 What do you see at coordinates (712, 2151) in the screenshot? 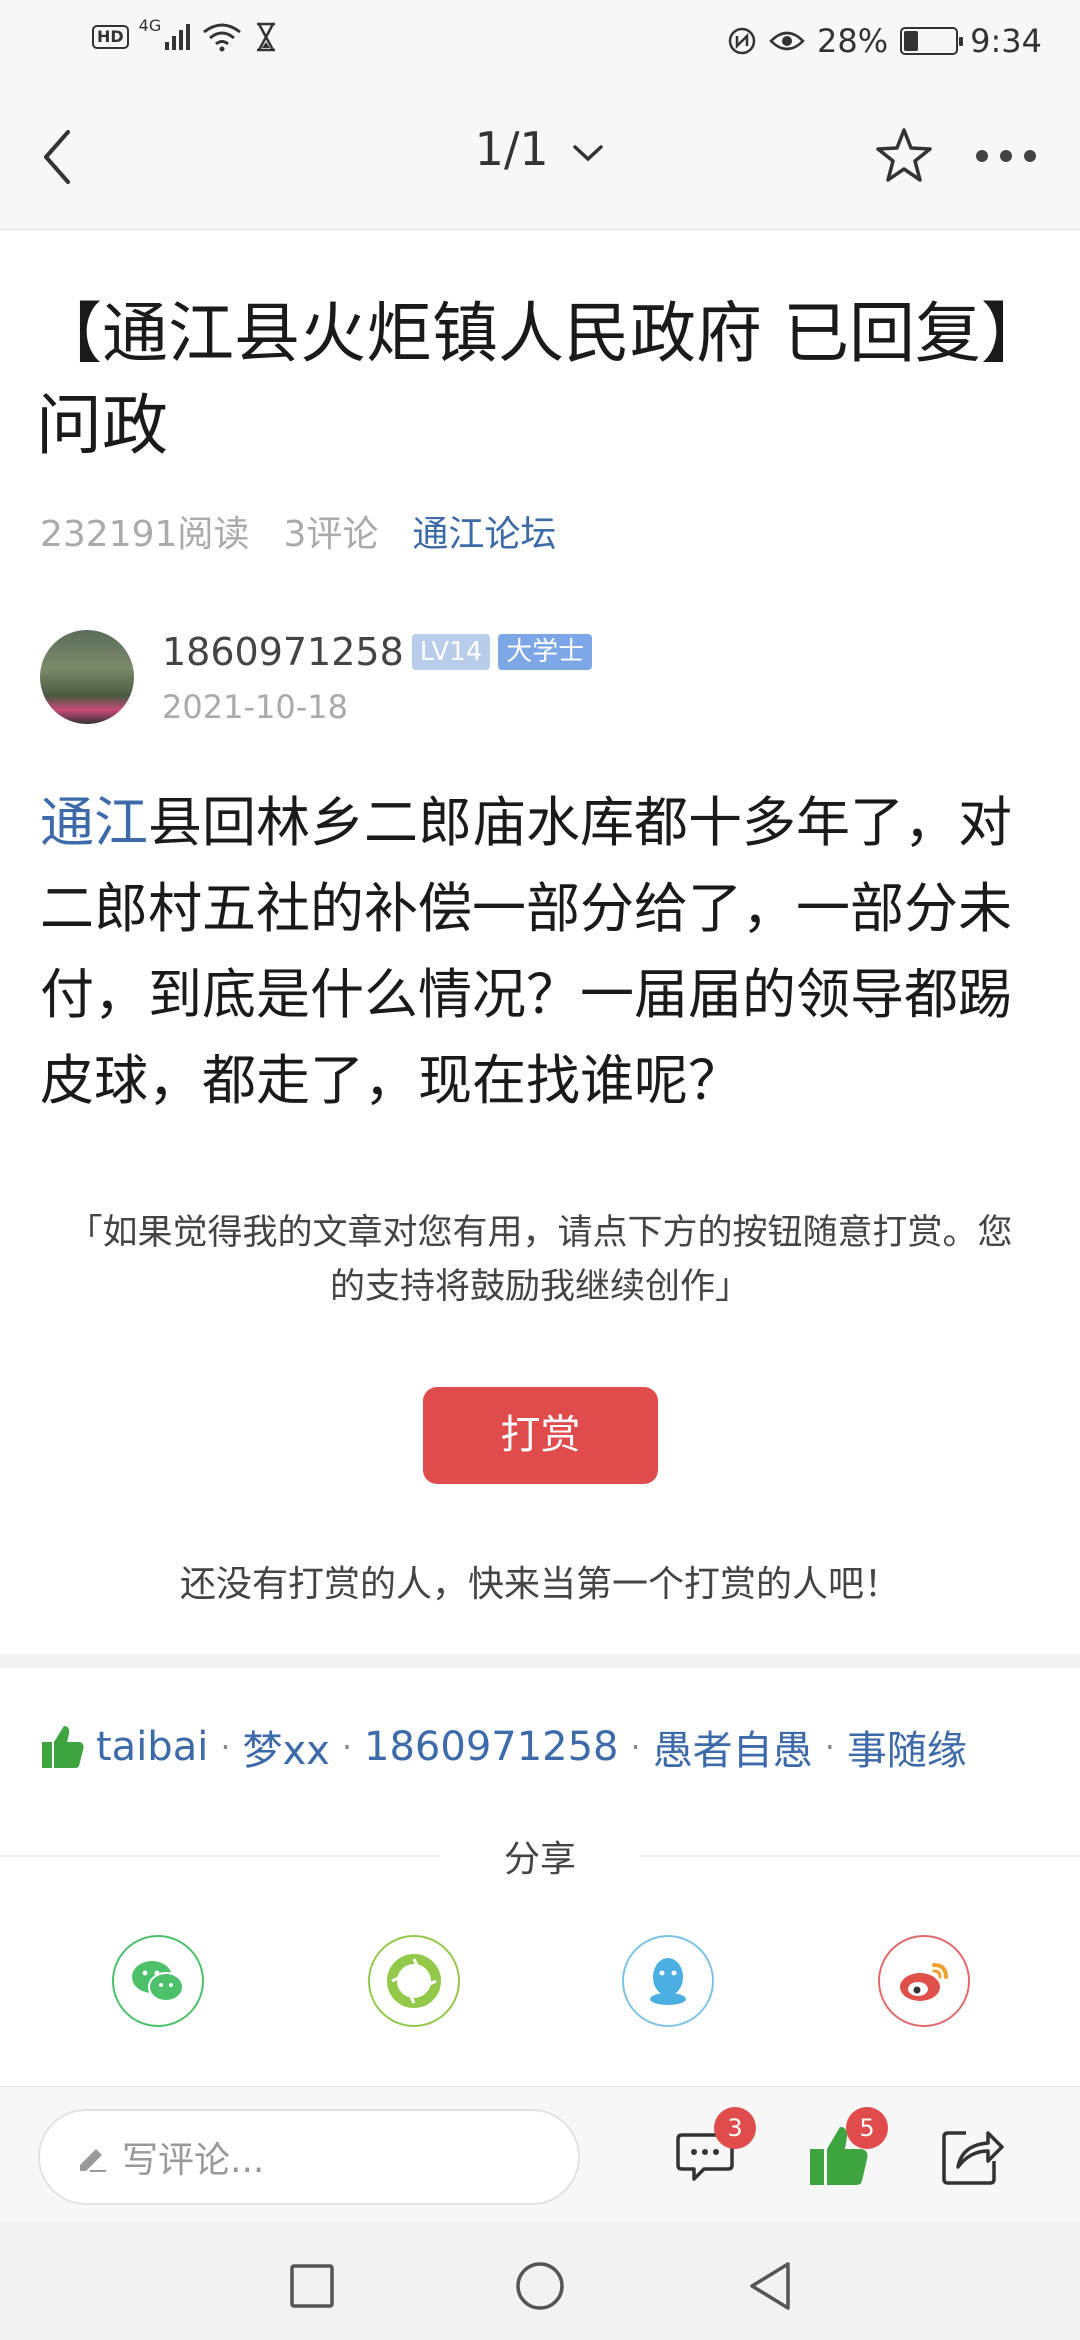
I see `comments-button: 3` at bounding box center [712, 2151].